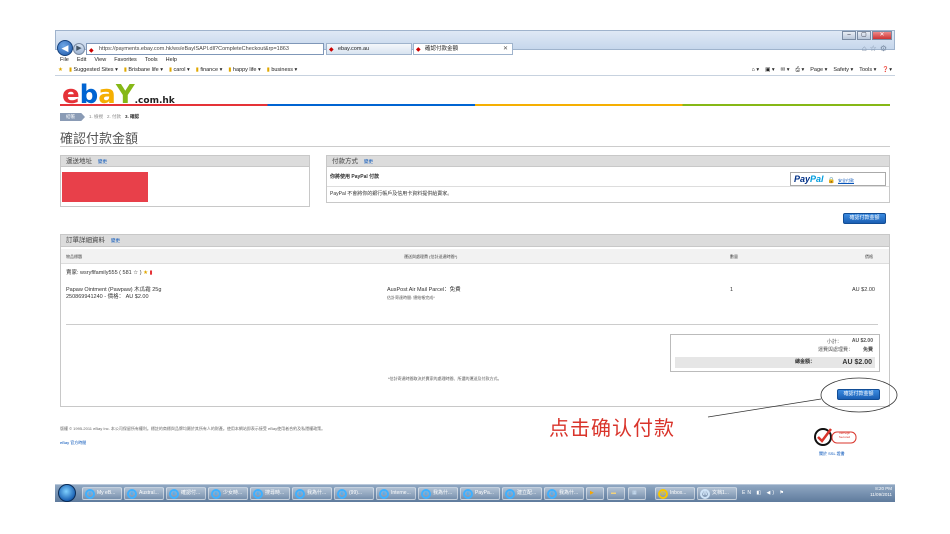  What do you see at coordinates (759, 493) in the screenshot?
I see `network-icon: ◧` at bounding box center [759, 493].